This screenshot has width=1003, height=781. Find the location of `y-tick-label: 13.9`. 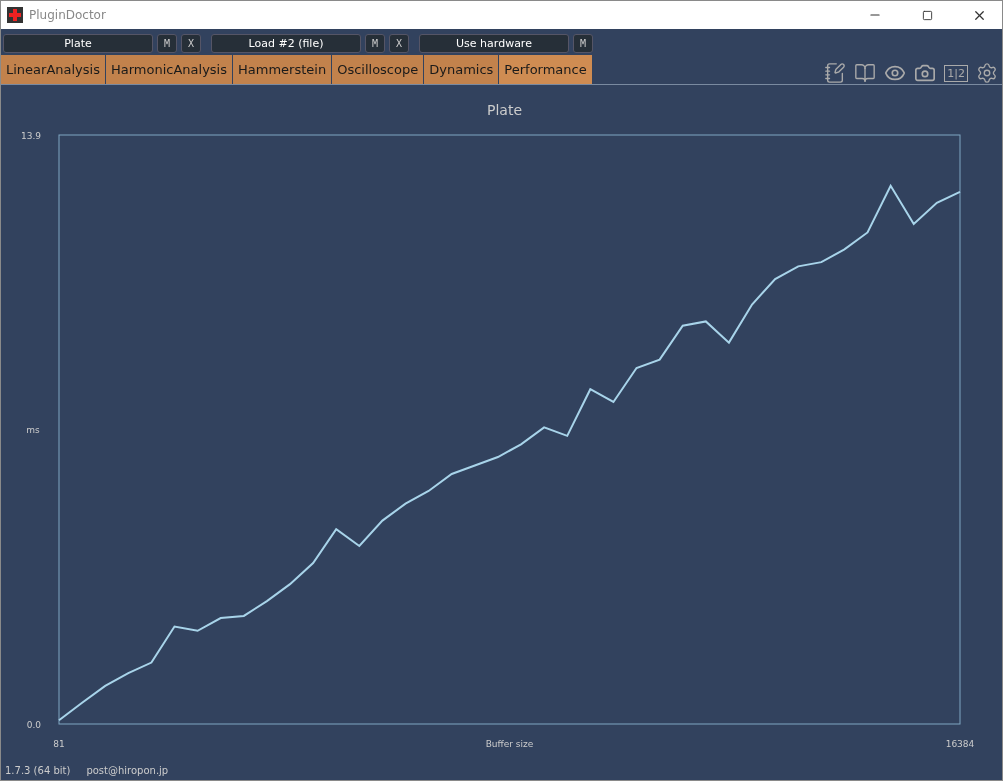

y-tick-label: 13.9 is located at coordinates (30, 136).